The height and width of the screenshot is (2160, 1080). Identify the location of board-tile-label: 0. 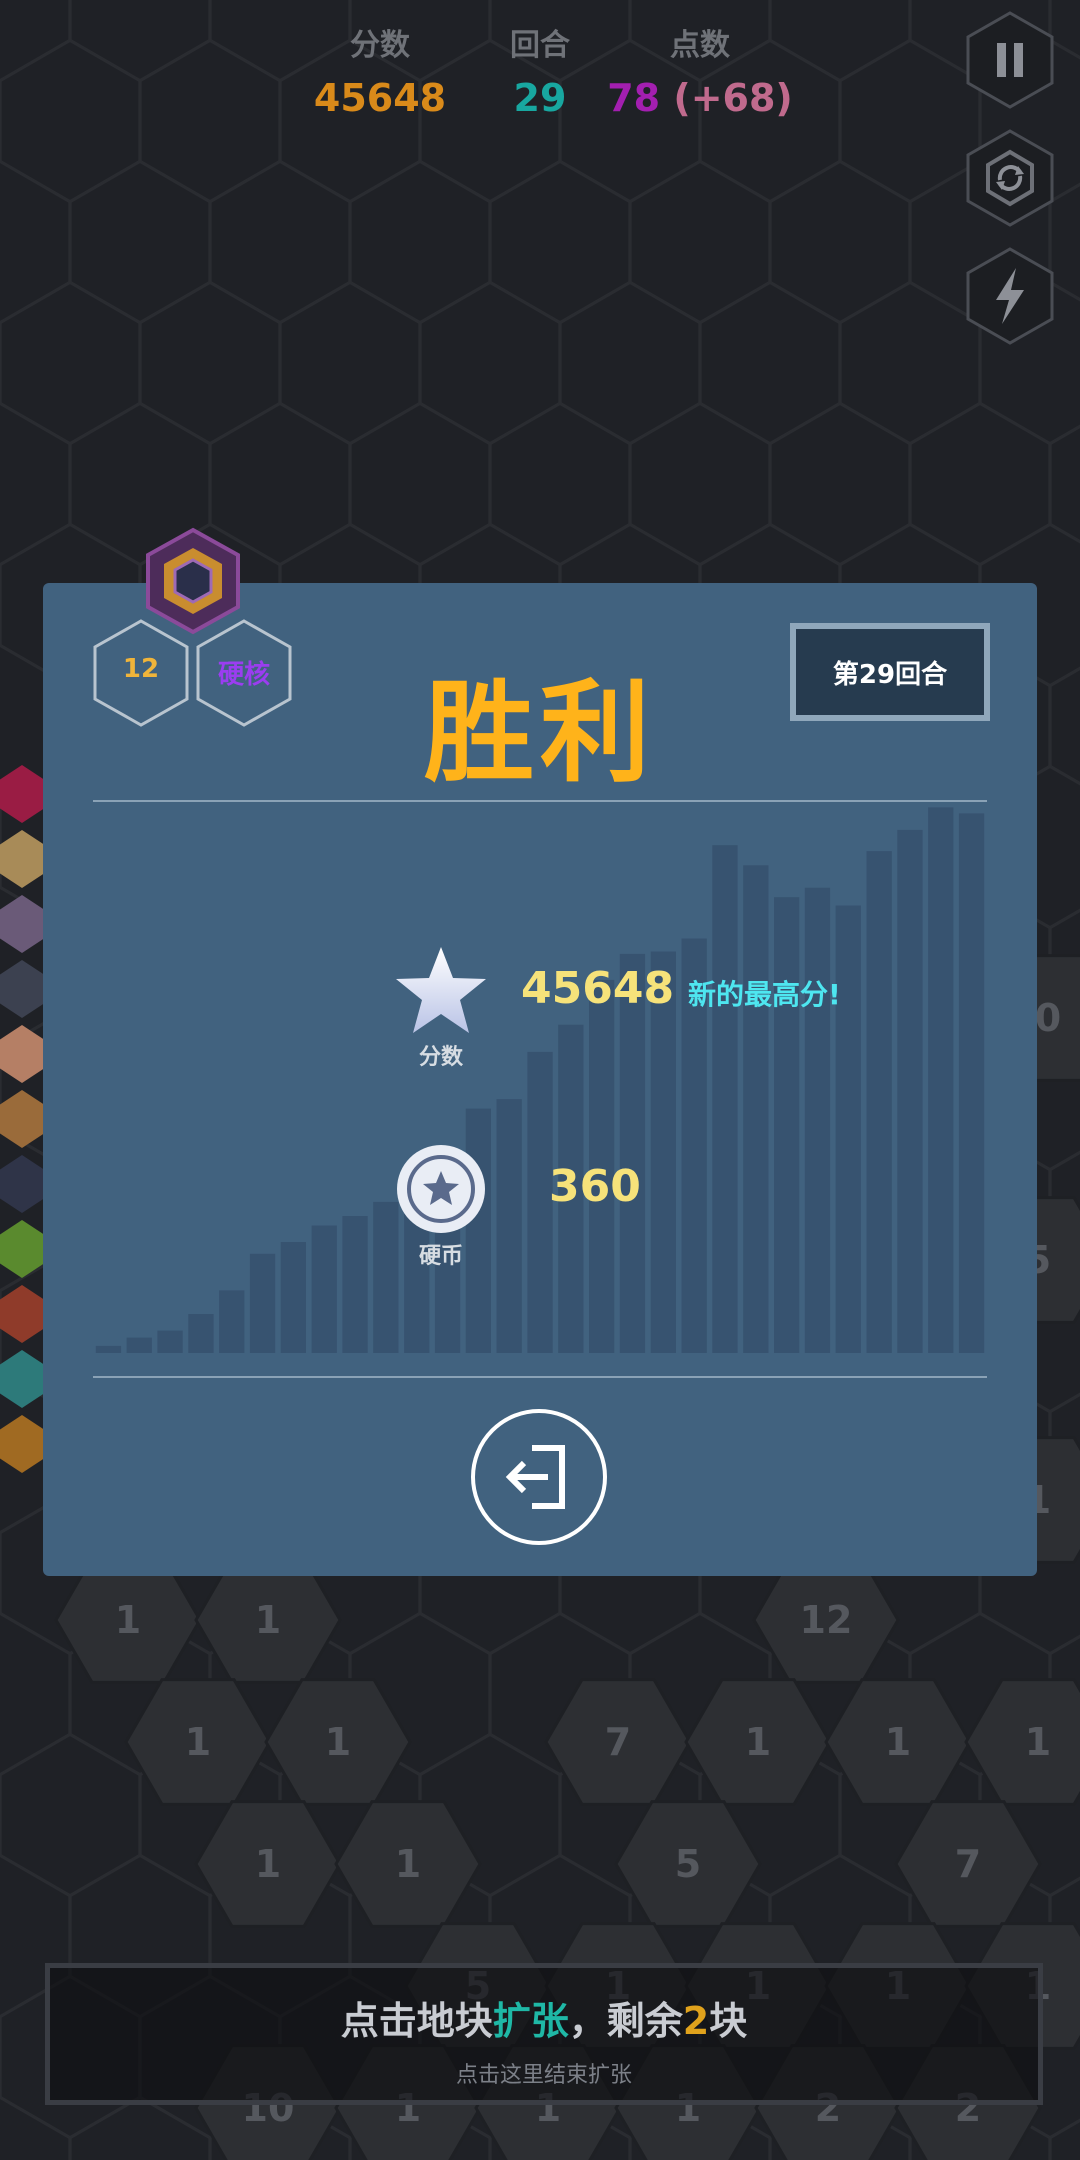
(1048, 1018).